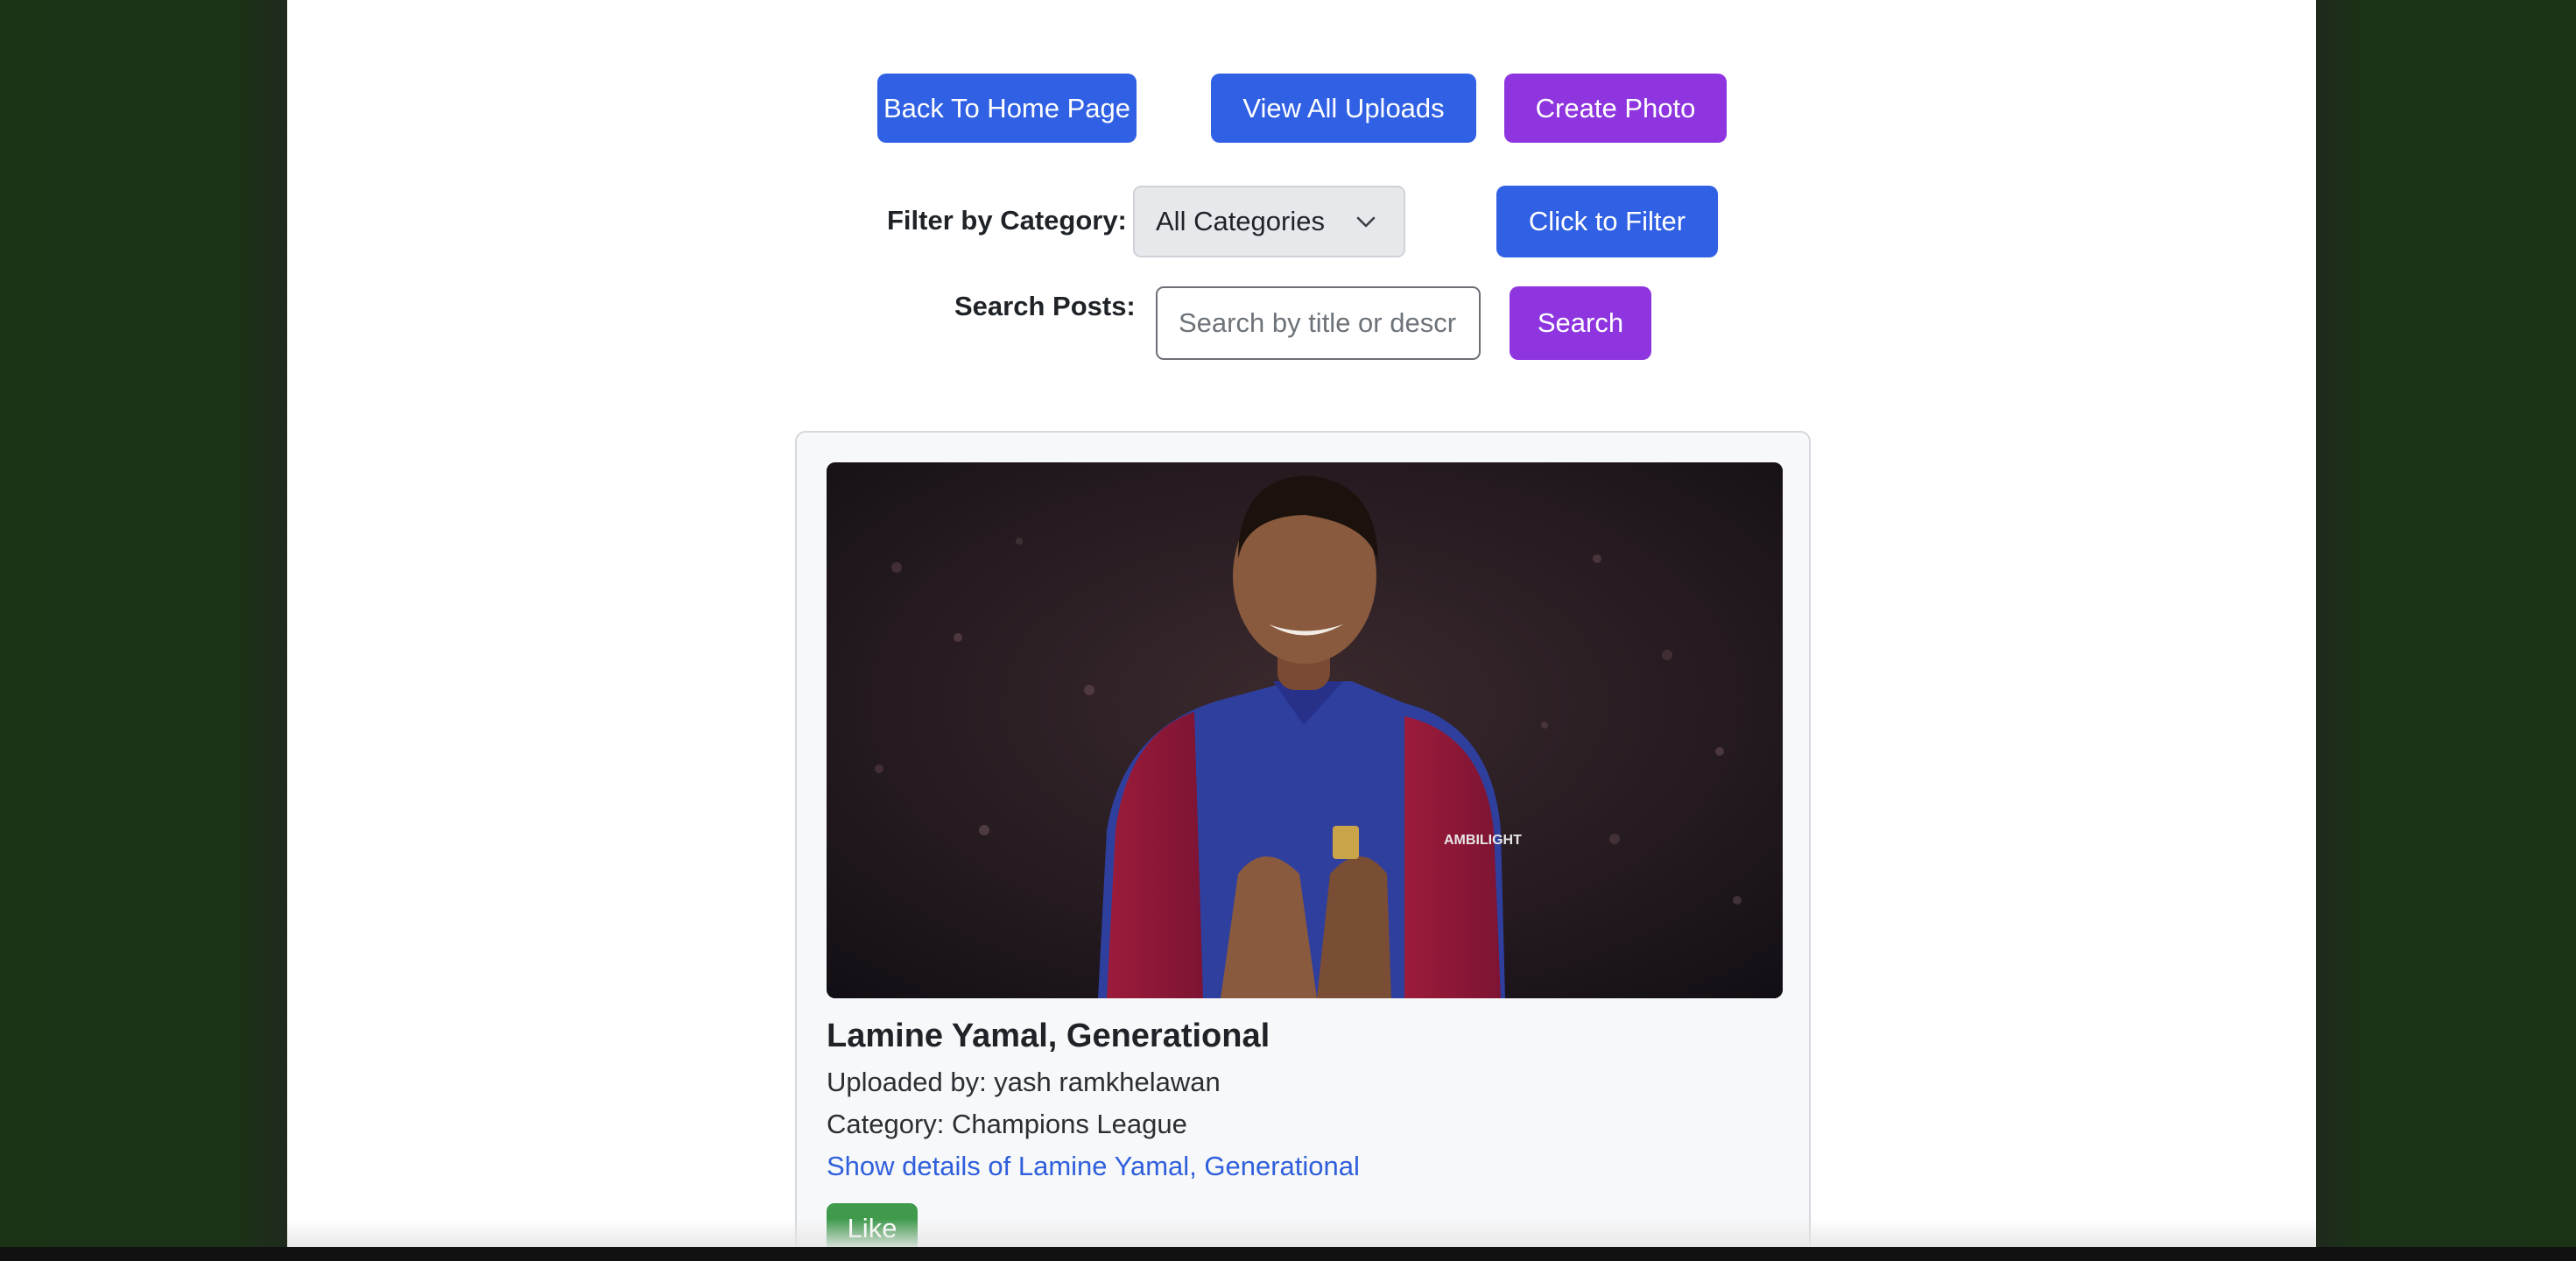 The width and height of the screenshot is (2576, 1261). I want to click on post-title: Lamine Yamal, Generational, so click(1048, 1036).